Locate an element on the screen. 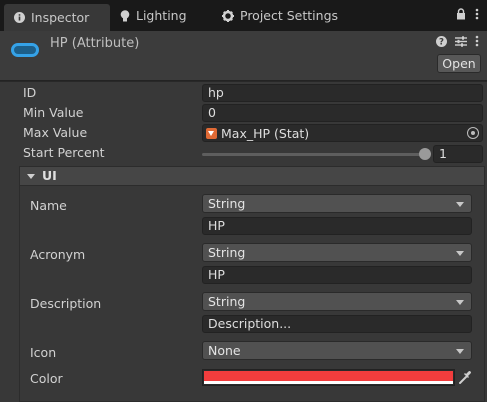  color-alpha-bar is located at coordinates (328, 382).